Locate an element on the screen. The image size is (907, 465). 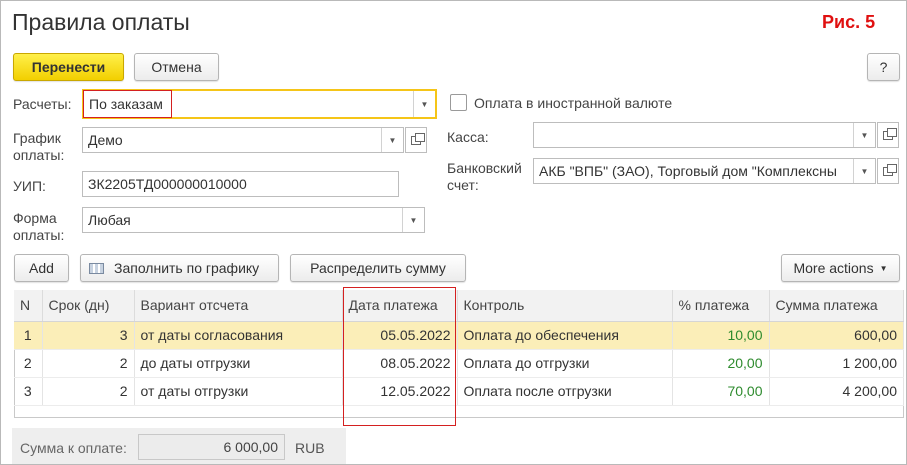
cell-variant: до даты отгрузки is located at coordinates (238, 363).